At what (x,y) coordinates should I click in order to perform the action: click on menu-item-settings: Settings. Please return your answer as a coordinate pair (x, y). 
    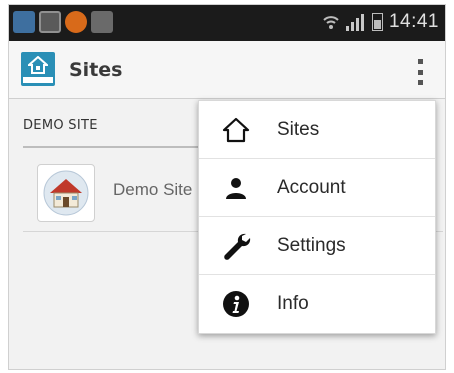
    Looking at the image, I should click on (317, 246).